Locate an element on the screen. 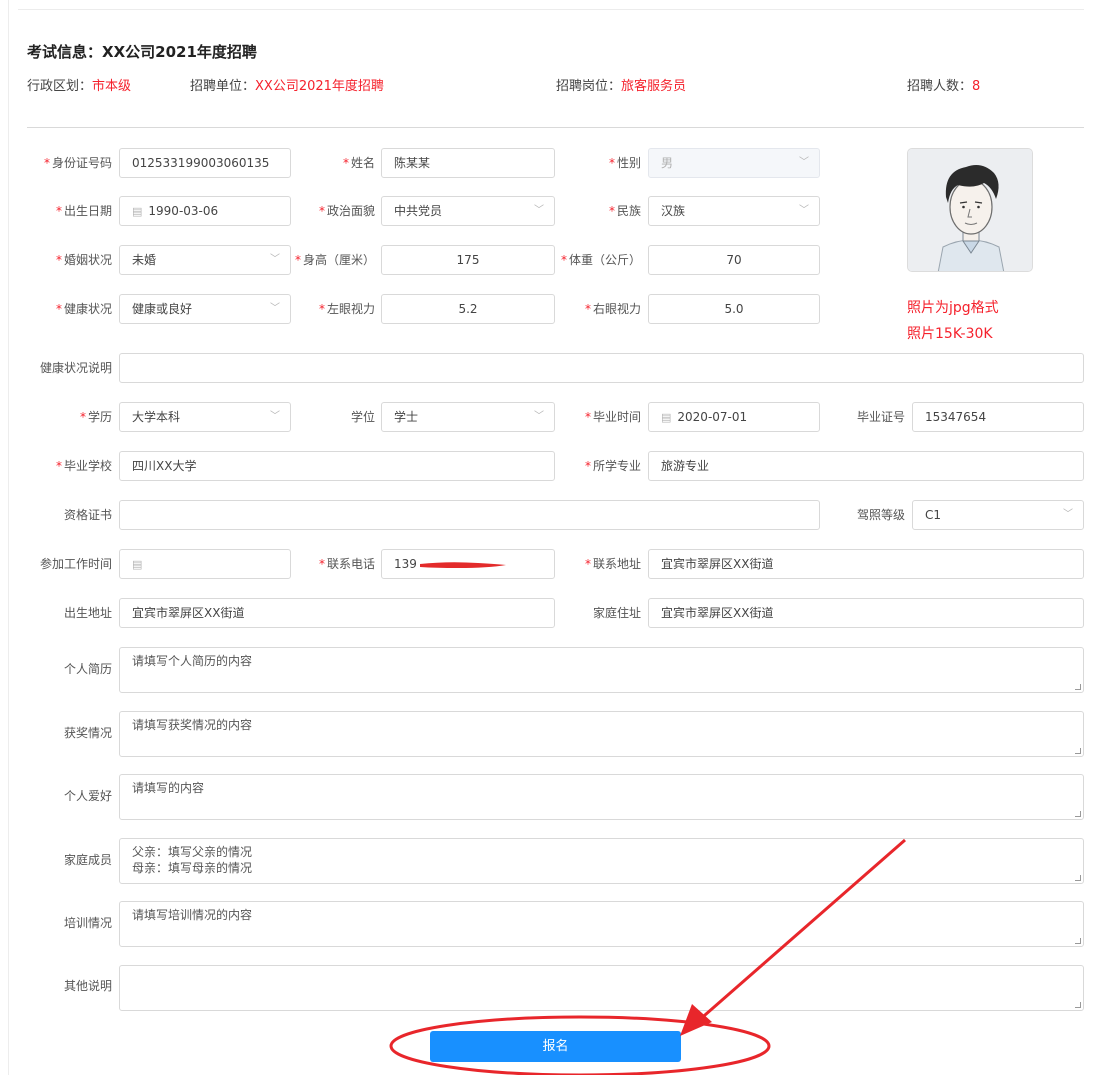  applicant-photo is located at coordinates (970, 210).